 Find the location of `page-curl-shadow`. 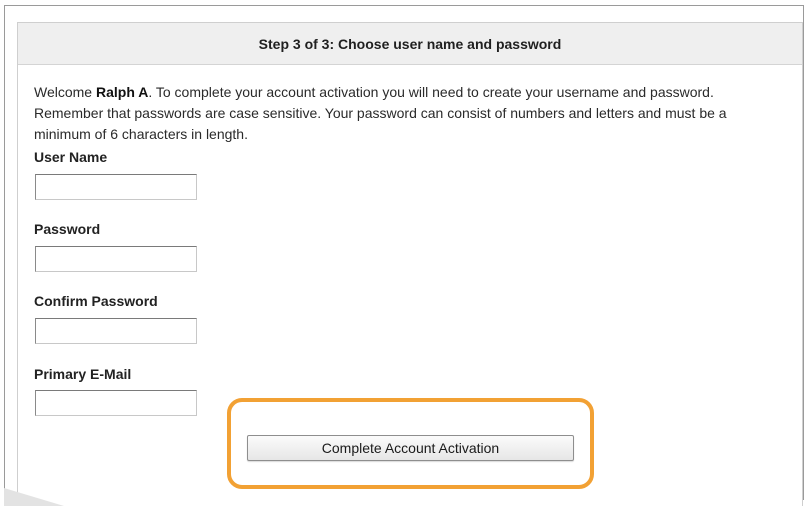

page-curl-shadow is located at coordinates (34, 497).